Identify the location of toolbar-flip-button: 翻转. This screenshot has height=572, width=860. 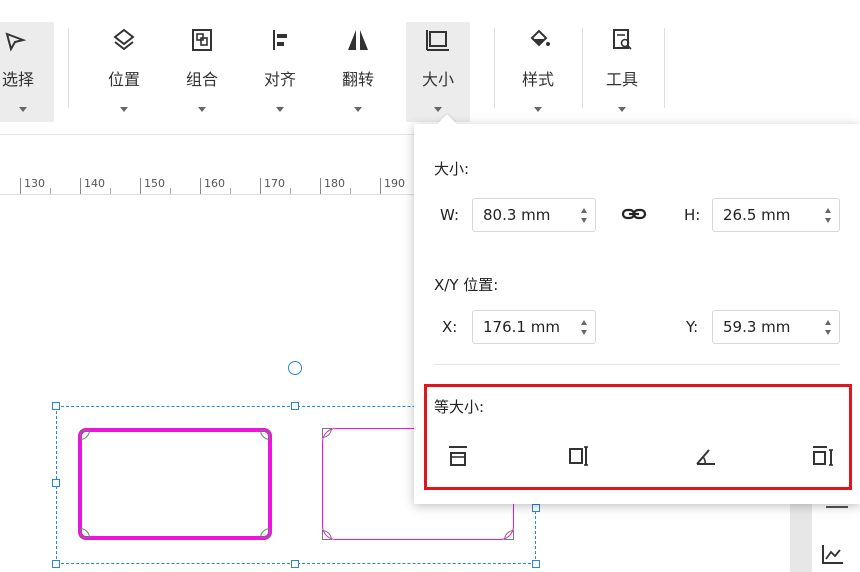
(358, 72).